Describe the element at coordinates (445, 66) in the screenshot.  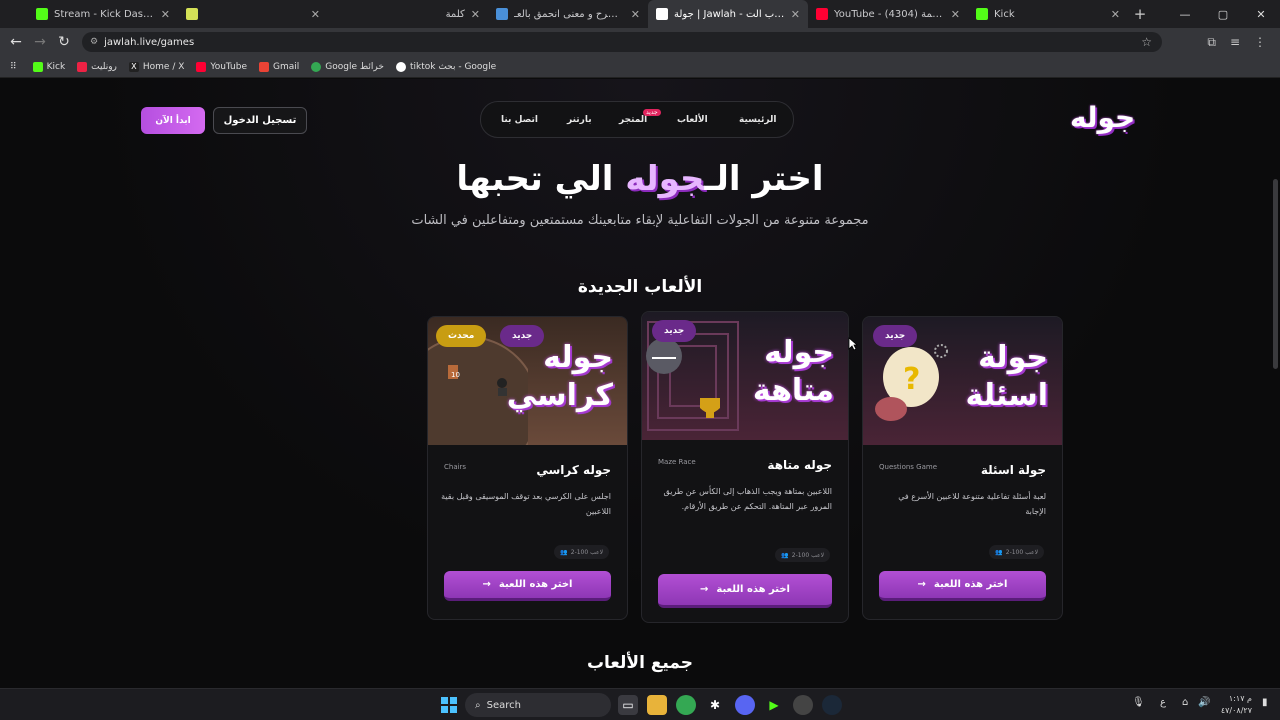
I see `bookmark-tiktok: tiktok بحث - Google` at that location.